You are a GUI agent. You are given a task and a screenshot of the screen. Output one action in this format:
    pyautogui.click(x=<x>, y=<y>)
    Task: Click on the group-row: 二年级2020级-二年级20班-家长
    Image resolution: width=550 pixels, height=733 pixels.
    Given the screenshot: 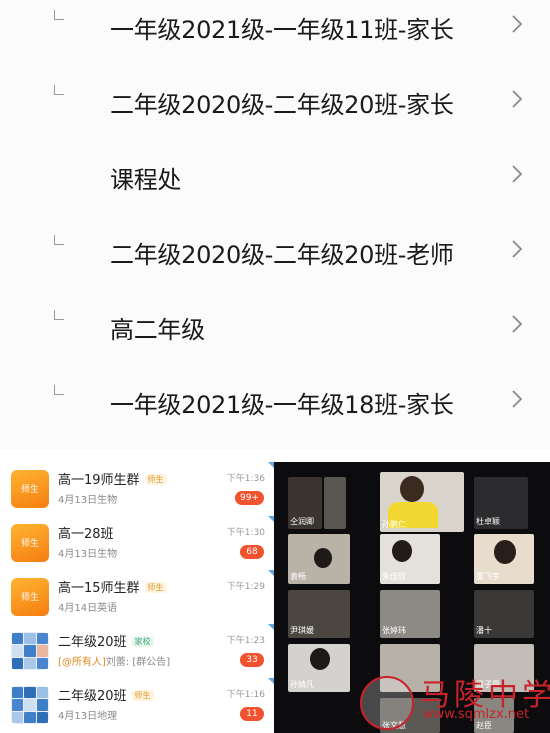 What is the action you would take?
    pyautogui.click(x=275, y=112)
    